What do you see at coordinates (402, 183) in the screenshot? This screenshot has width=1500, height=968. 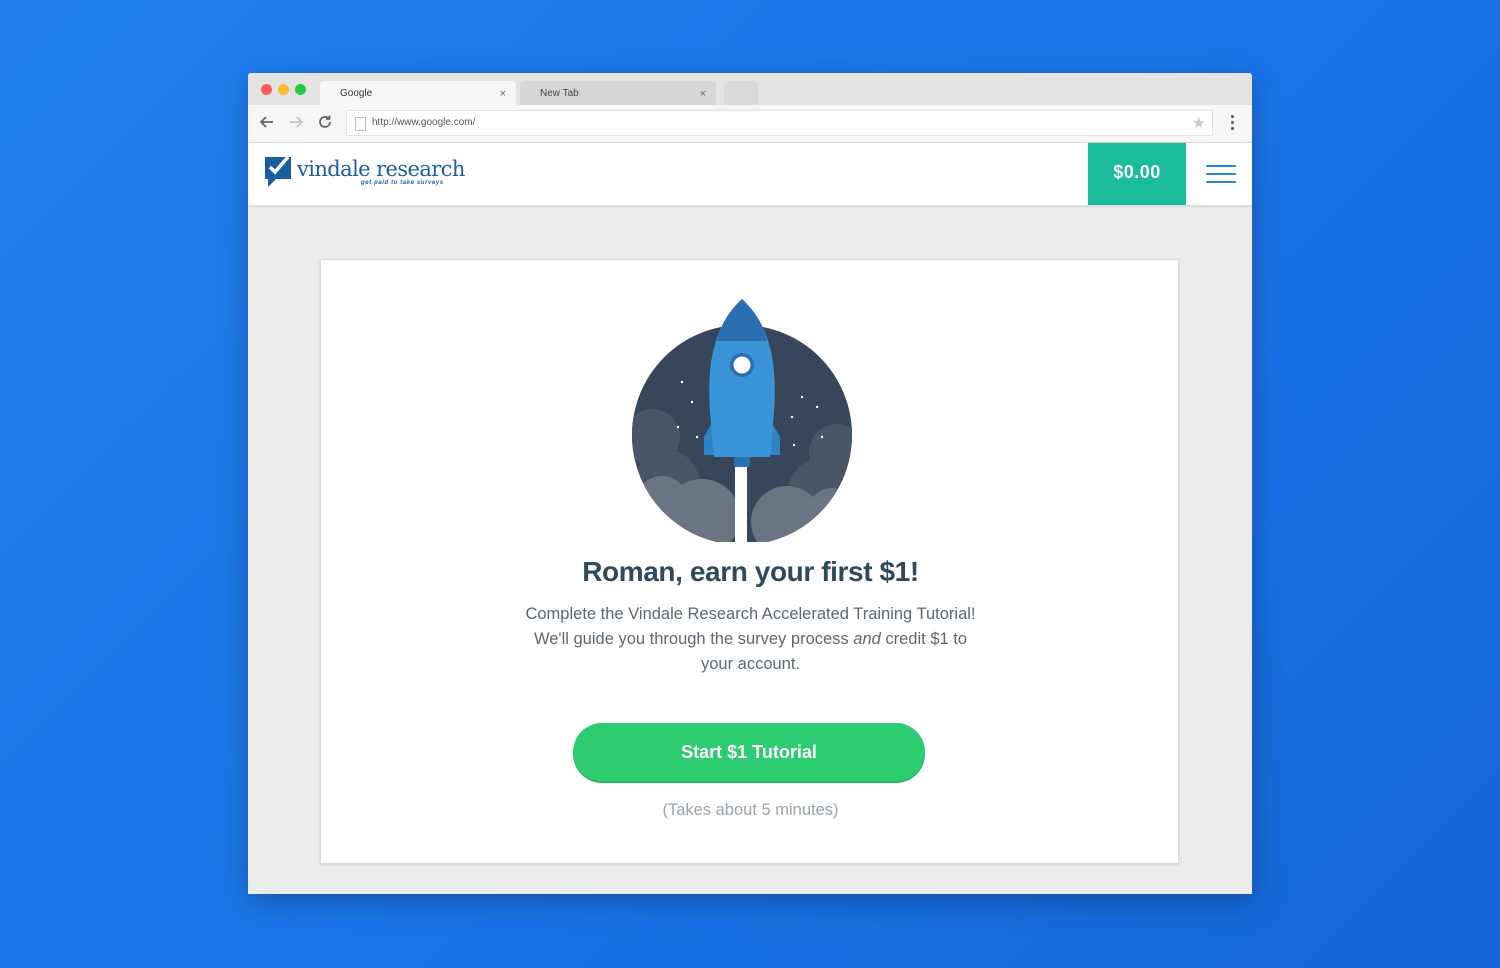 I see `logo-tagline: get paid to take surveys` at bounding box center [402, 183].